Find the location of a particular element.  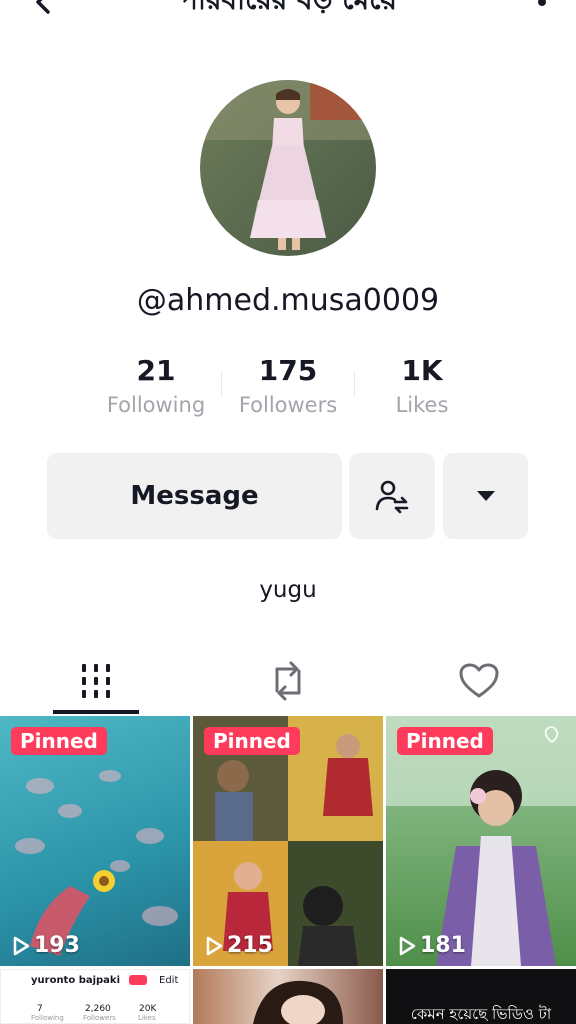

thumb-badge is located at coordinates (138, 980).